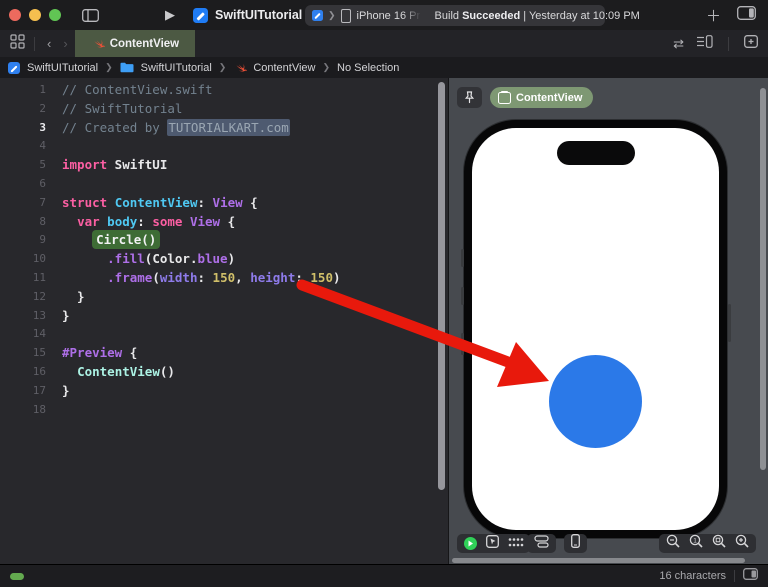 This screenshot has height=587, width=768. What do you see at coordinates (201, 222) in the screenshot?
I see `code-line: var body: some View {` at bounding box center [201, 222].